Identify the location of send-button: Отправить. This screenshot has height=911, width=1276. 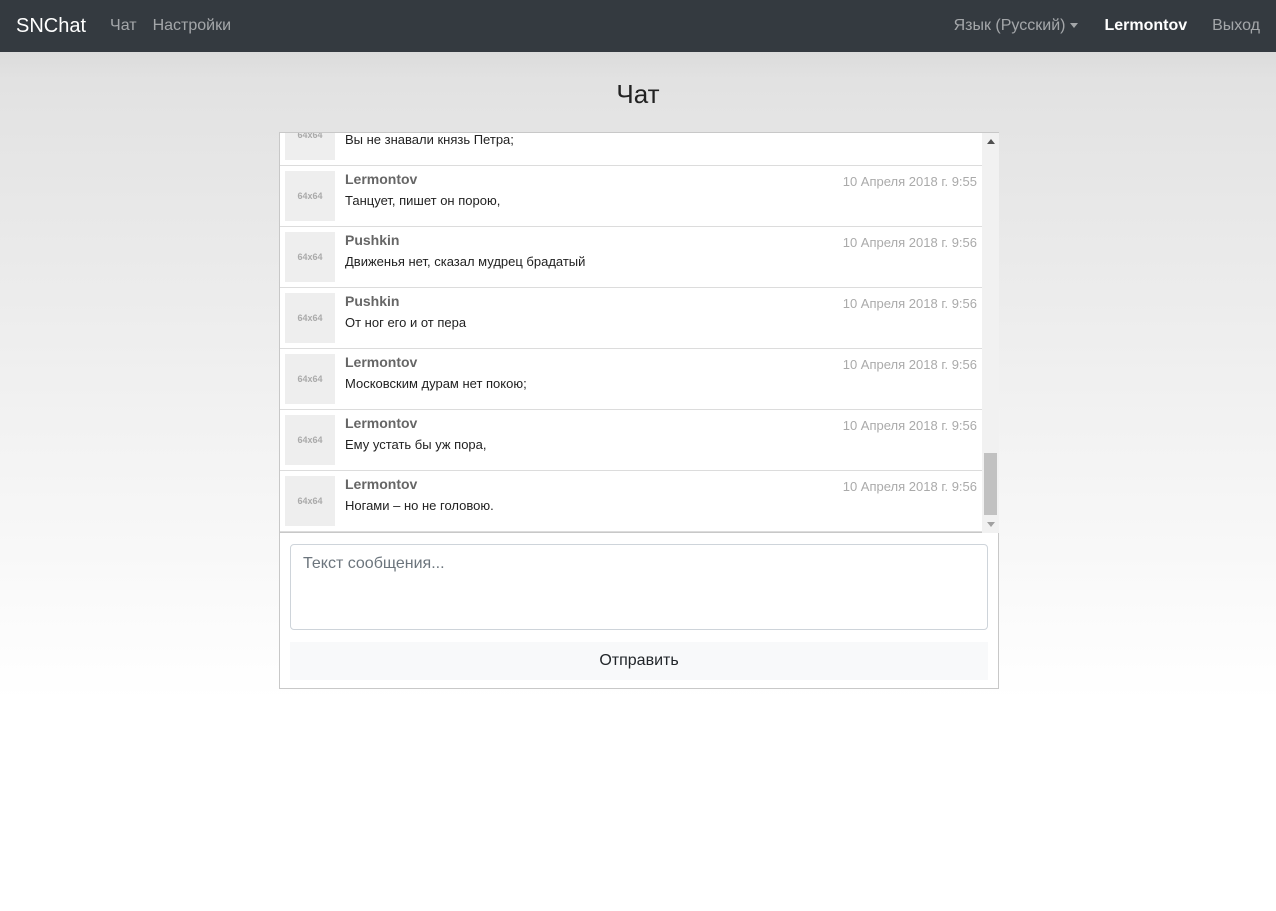
(639, 661).